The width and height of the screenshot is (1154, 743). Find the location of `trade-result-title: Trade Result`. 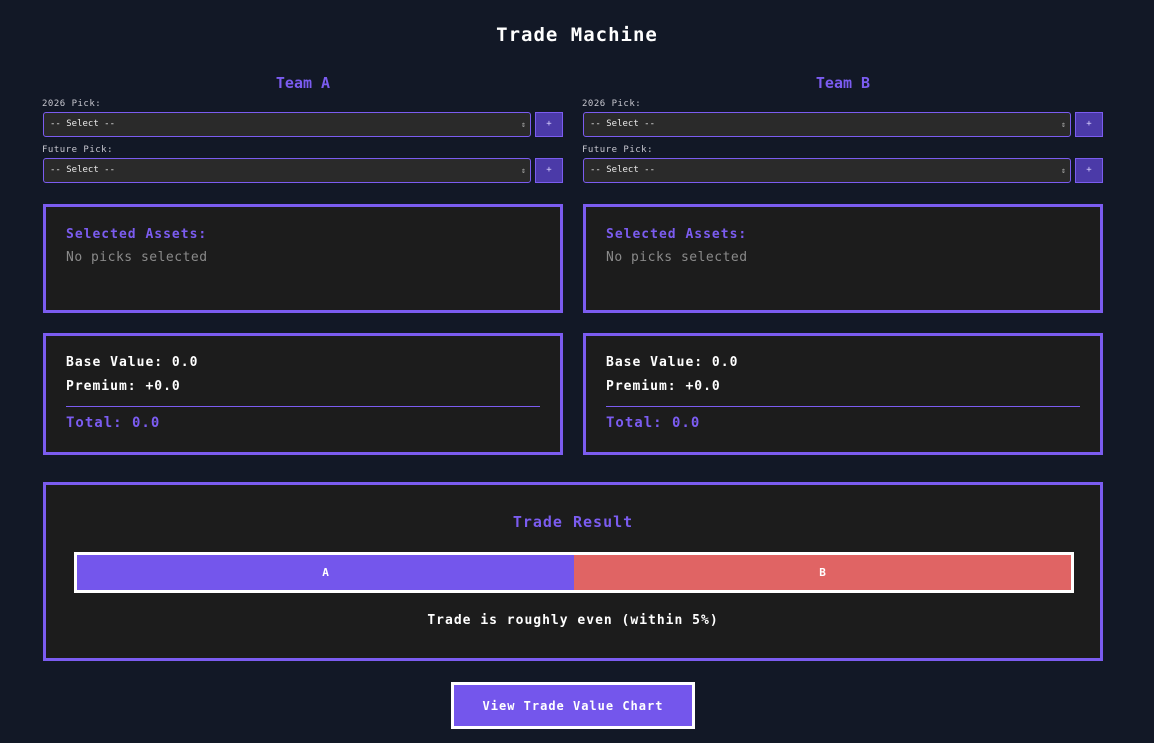

trade-result-title: Trade Result is located at coordinates (573, 522).